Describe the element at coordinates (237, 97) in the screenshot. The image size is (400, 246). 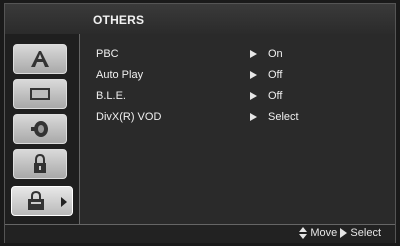
I see `setting-row-ble: B.L.E. Off` at that location.